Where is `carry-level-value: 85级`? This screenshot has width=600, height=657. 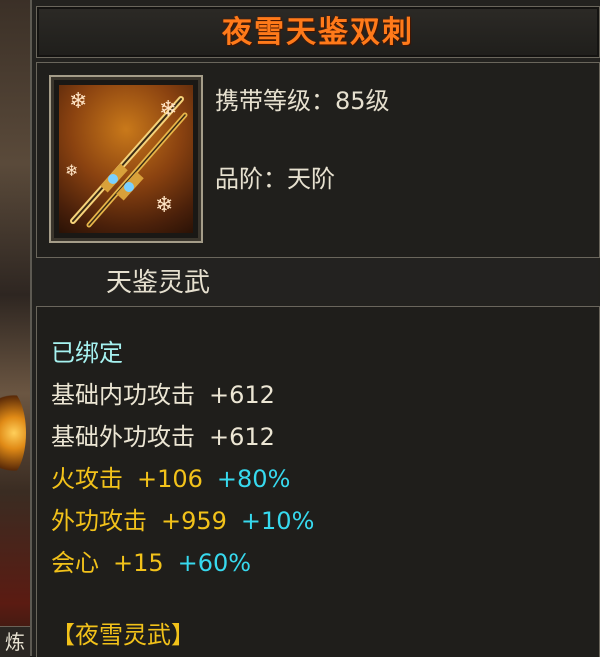
carry-level-value: 85级 is located at coordinates (362, 101).